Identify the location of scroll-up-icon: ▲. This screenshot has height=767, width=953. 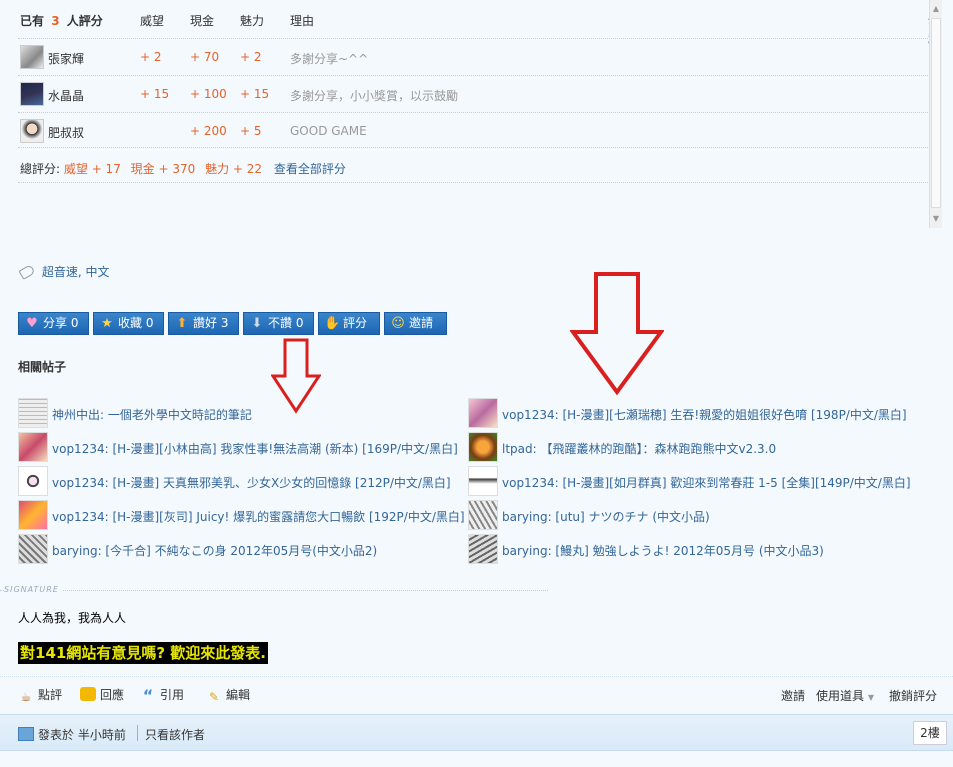
(936, 9).